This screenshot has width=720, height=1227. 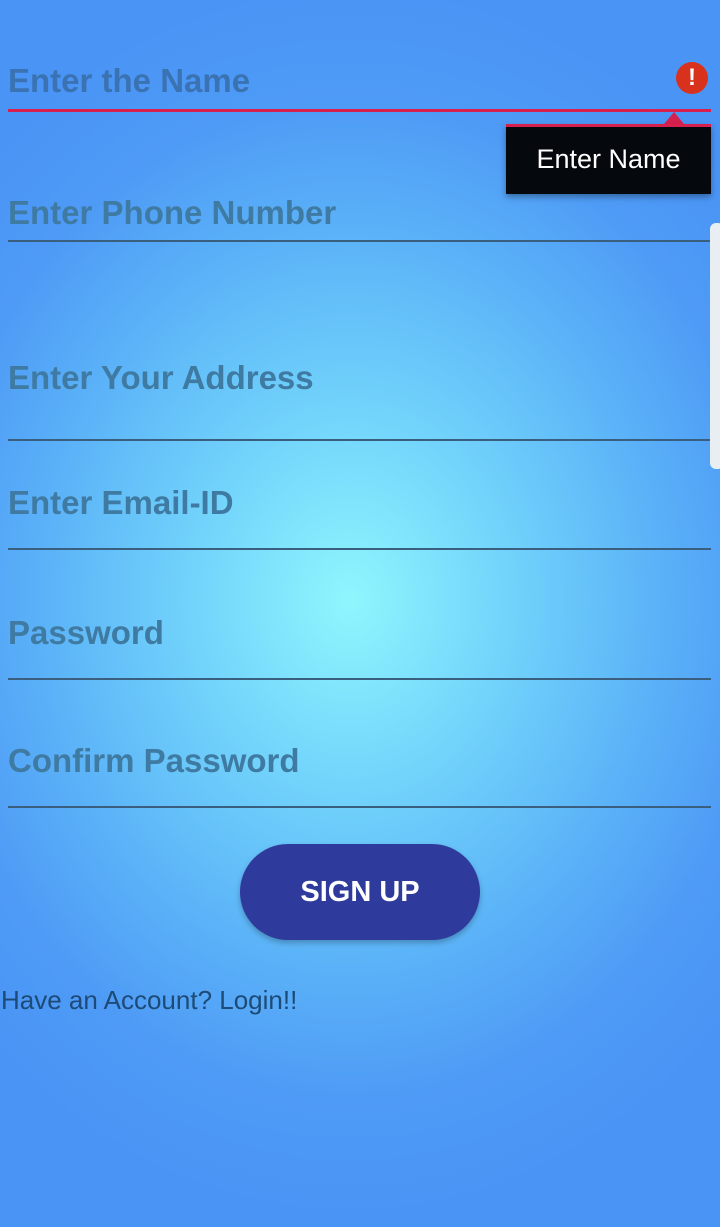 What do you see at coordinates (359, 81) in the screenshot?
I see `name-field: Enter the Name` at bounding box center [359, 81].